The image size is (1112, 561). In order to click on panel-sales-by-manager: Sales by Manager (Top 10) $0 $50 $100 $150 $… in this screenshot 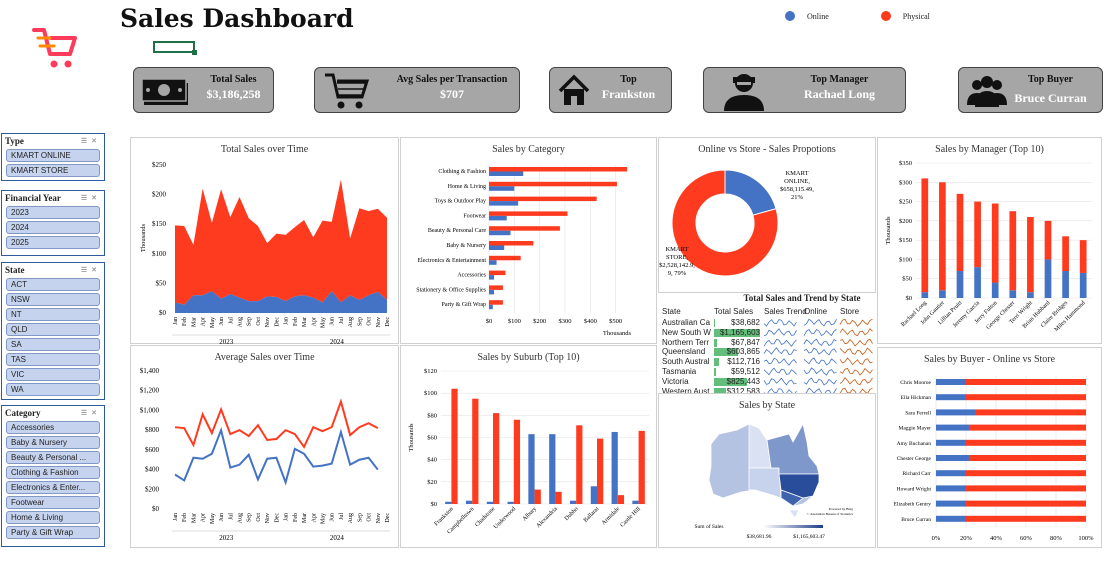, I will do `click(989, 240)`.